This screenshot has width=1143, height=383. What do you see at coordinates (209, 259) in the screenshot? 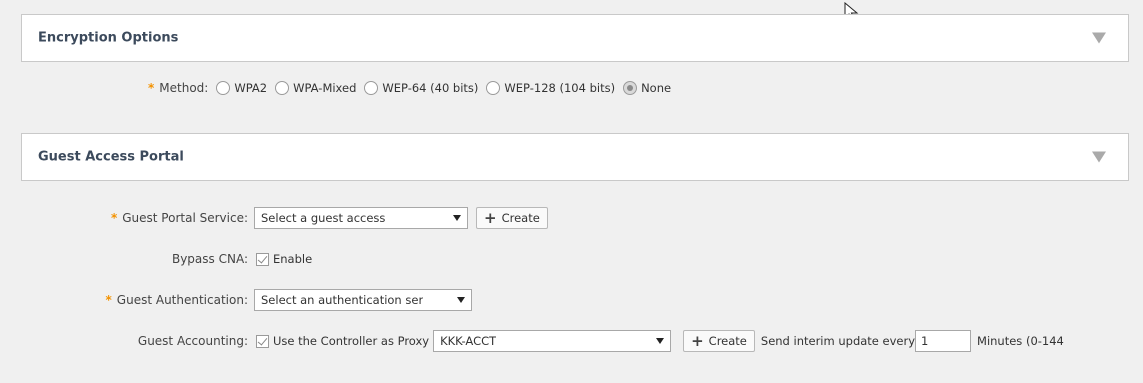
I see `bypass-cna-label: Bypass CNA:` at bounding box center [209, 259].